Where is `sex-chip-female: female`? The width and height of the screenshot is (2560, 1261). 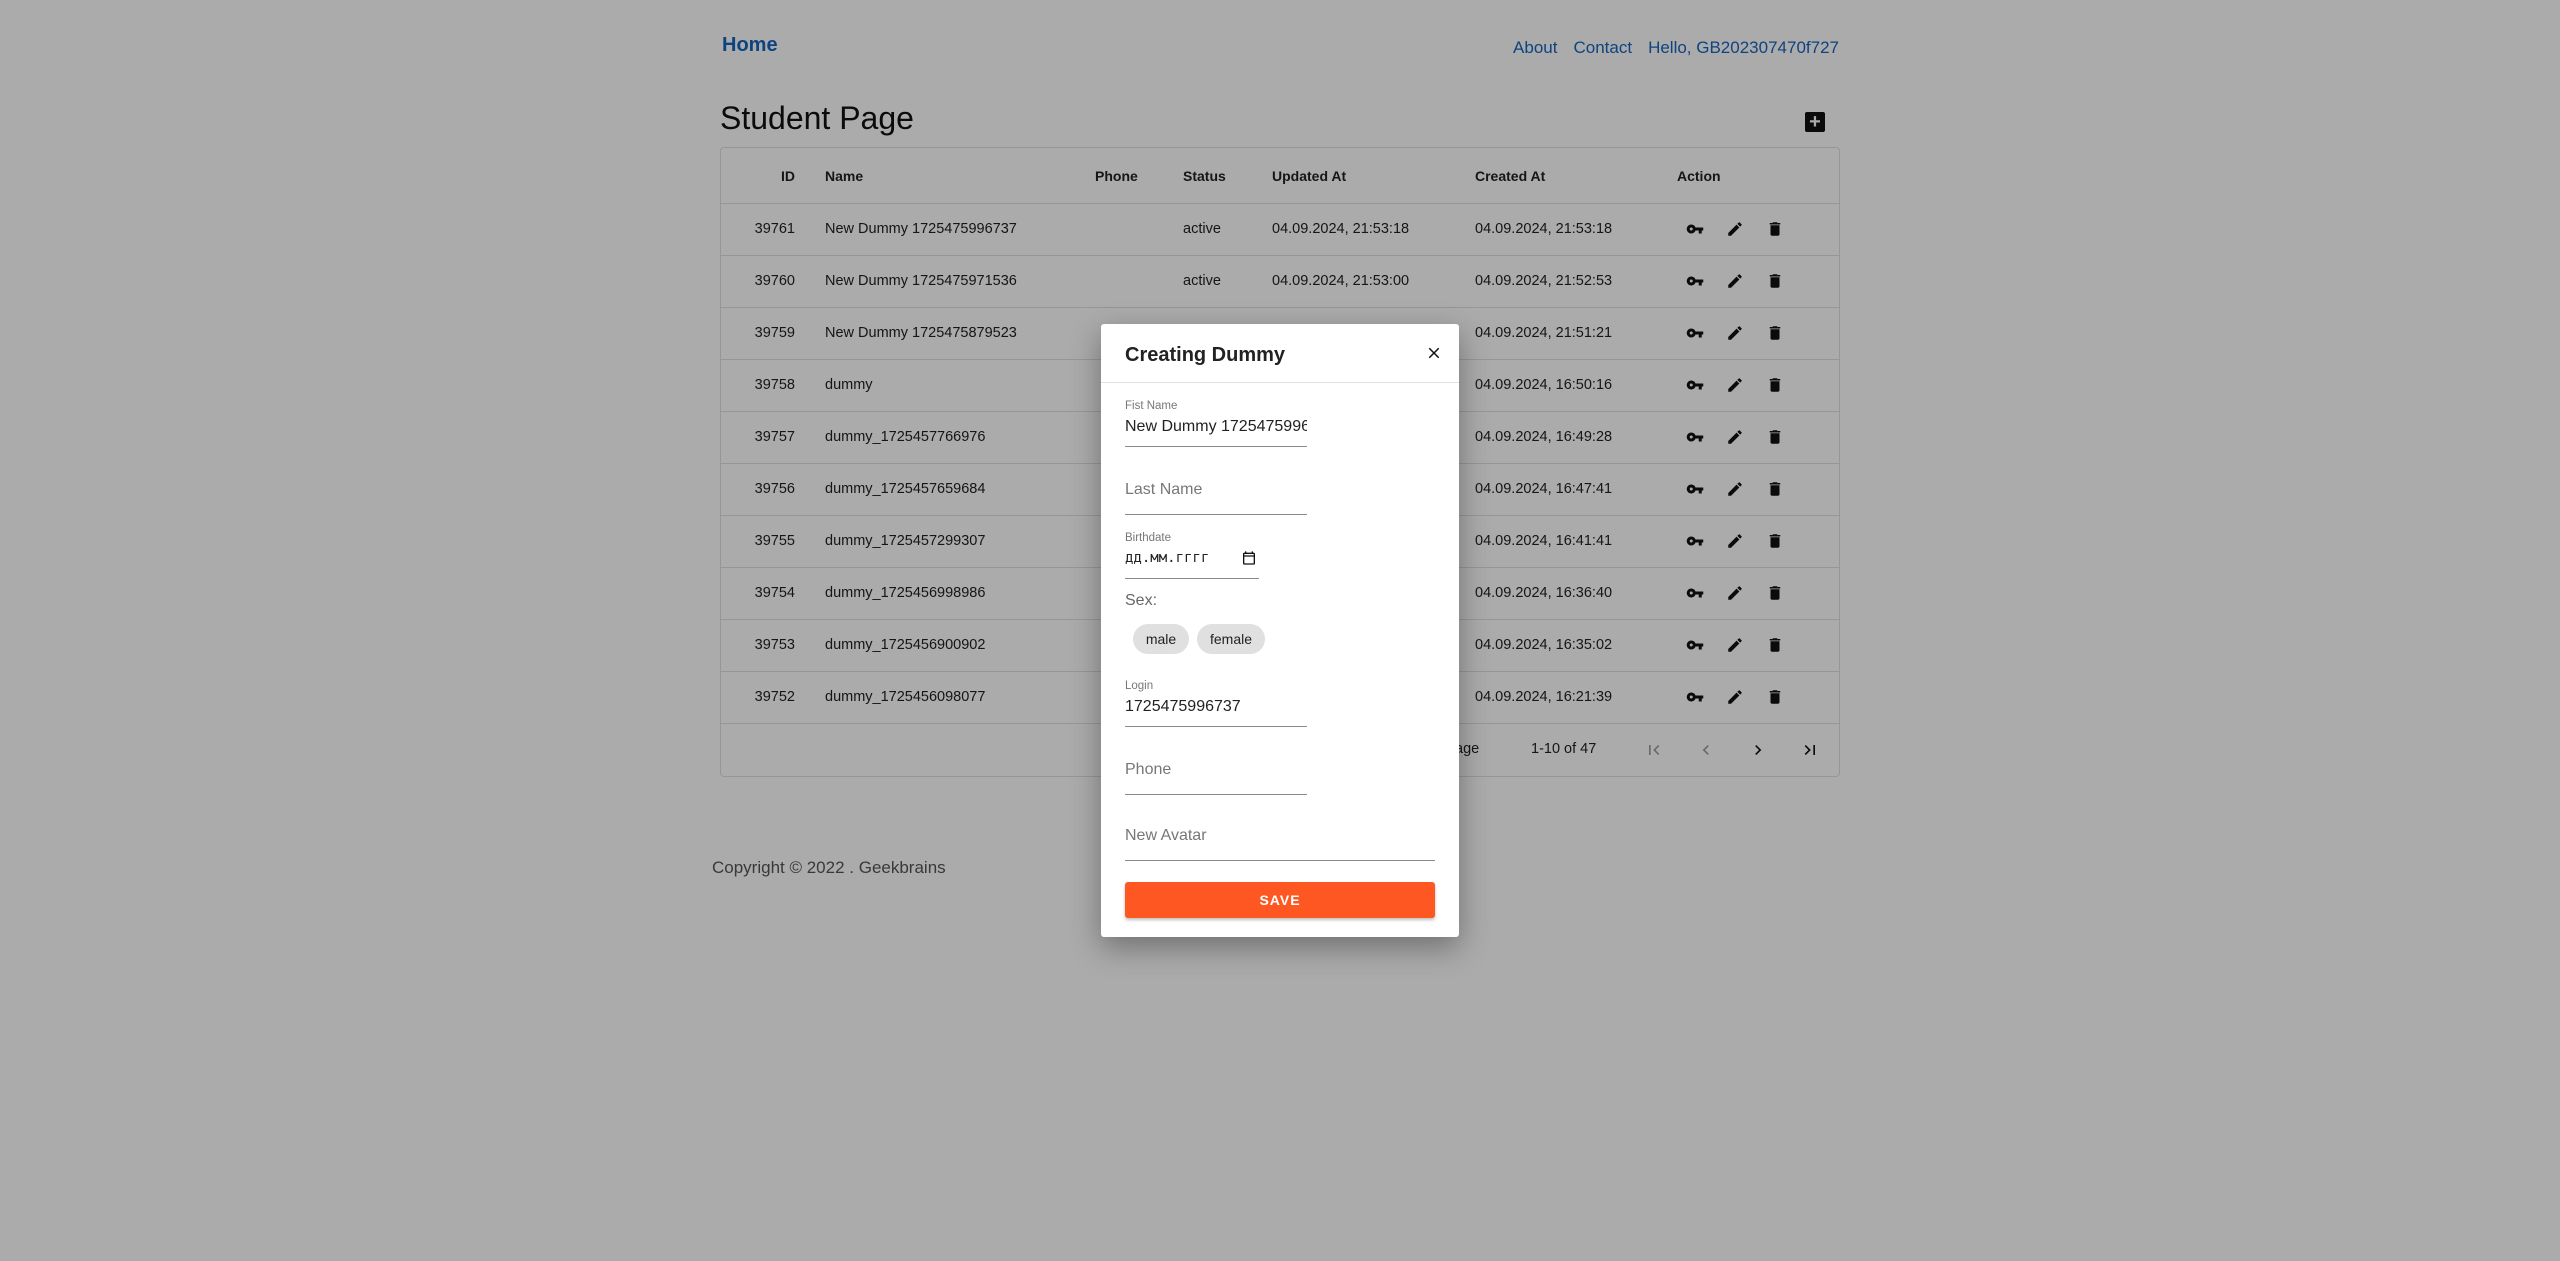 sex-chip-female: female is located at coordinates (1231, 639).